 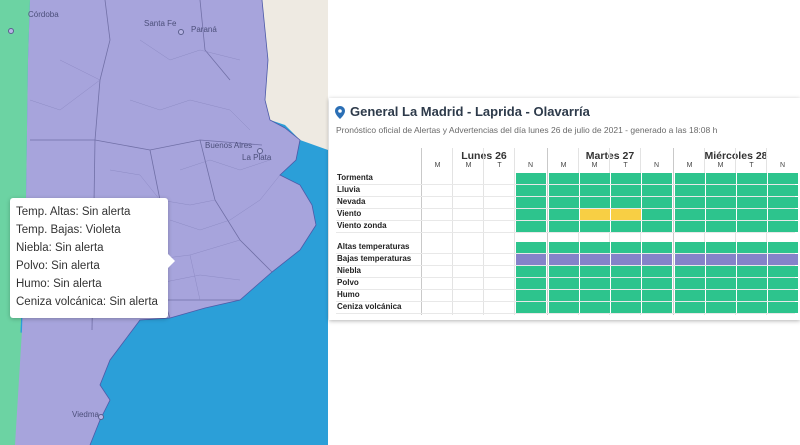 What do you see at coordinates (73, 212) in the screenshot?
I see `tooltip-line: Temp. Altas: Sin alerta` at bounding box center [73, 212].